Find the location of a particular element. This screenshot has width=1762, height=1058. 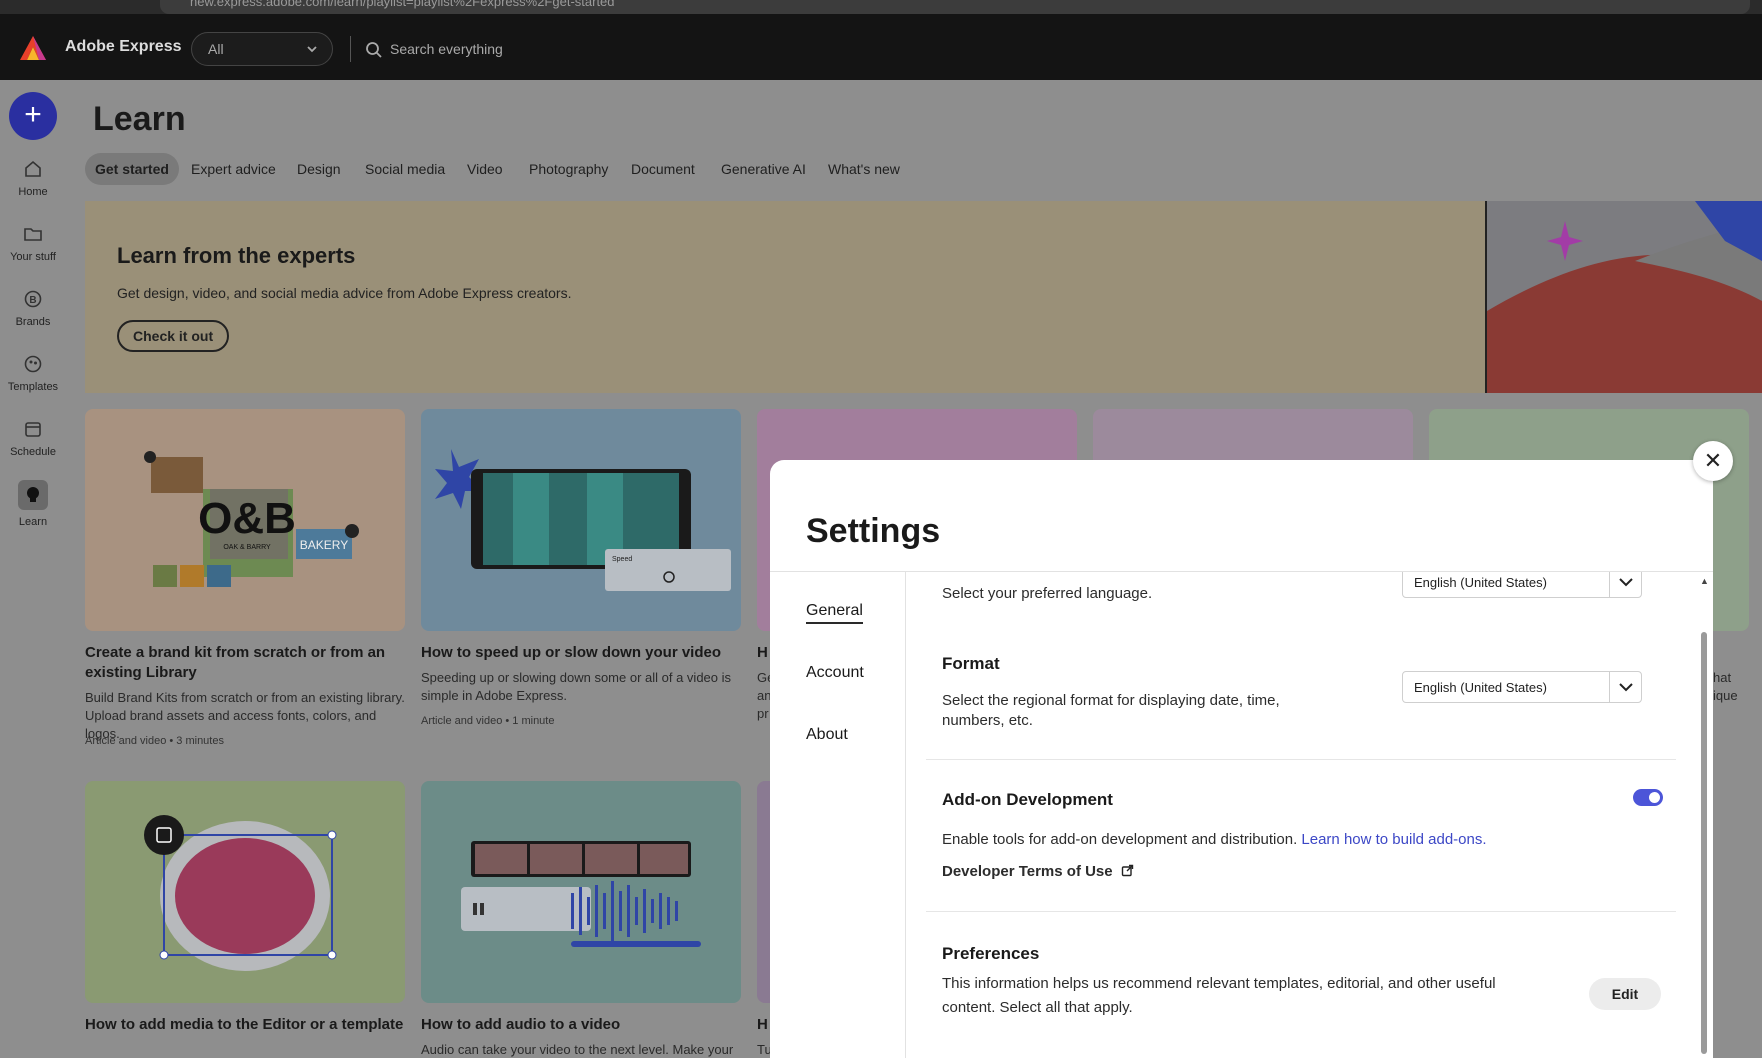

create-button: + is located at coordinates (33, 116).